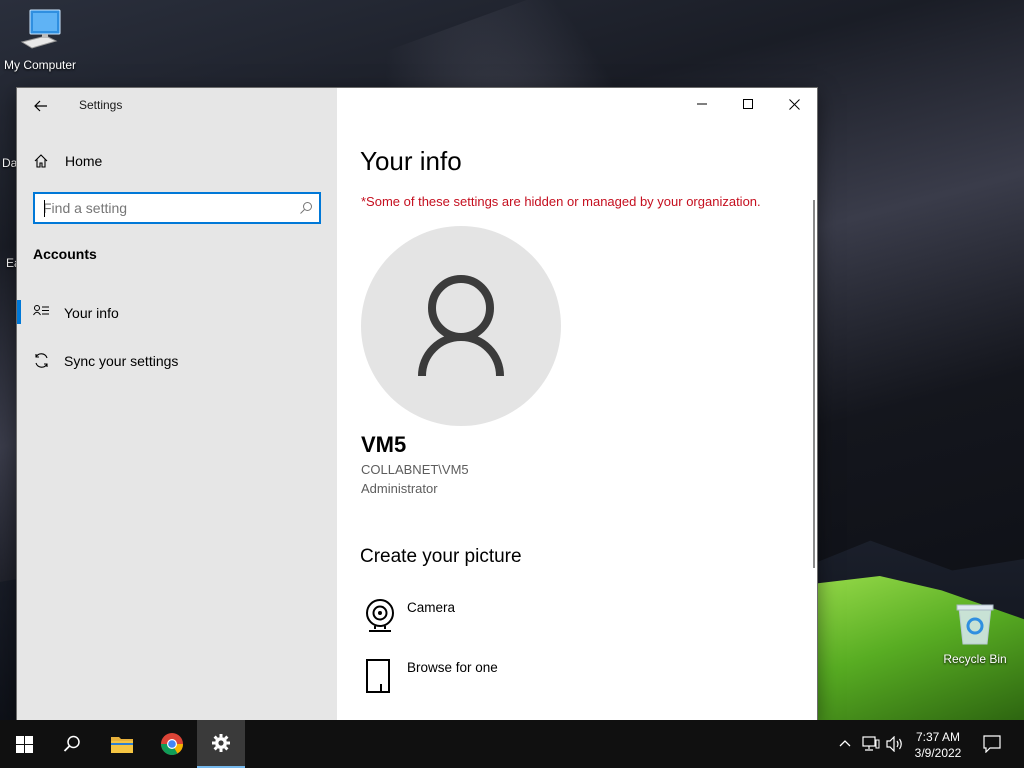 This screenshot has width=1024, height=768. What do you see at coordinates (489, 621) in the screenshot?
I see `camera-option: Camera` at bounding box center [489, 621].